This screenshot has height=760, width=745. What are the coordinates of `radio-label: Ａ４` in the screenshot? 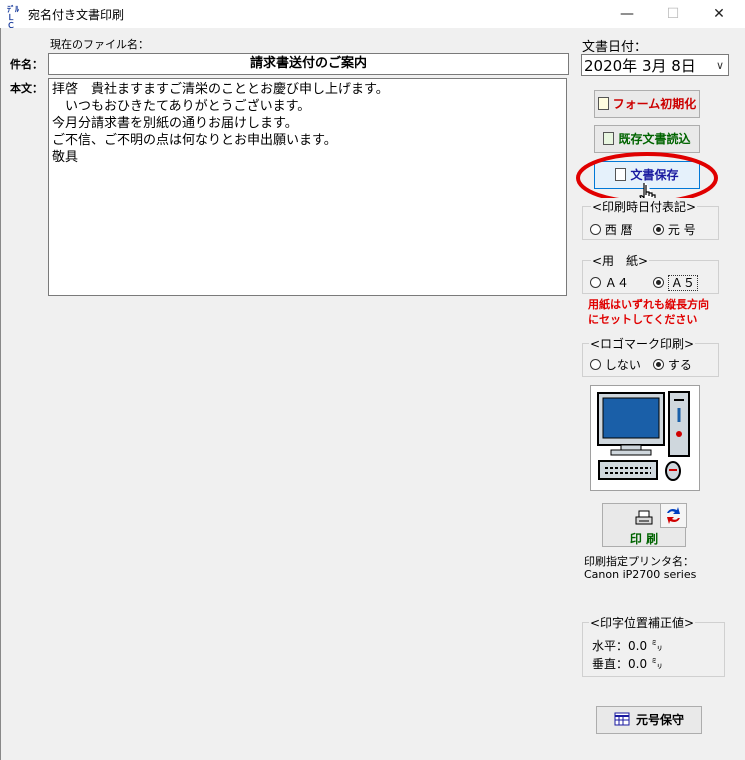 It's located at (616, 283).